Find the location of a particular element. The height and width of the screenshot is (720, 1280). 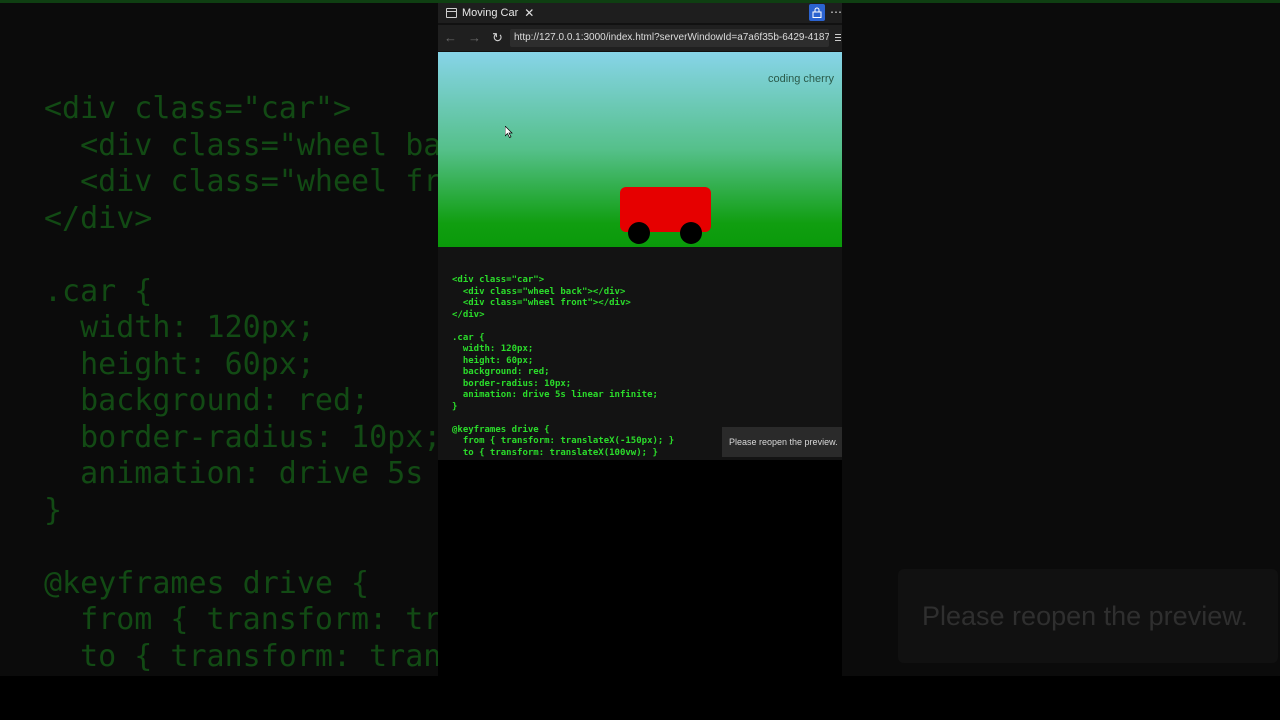

page-icon is located at coordinates (451, 13).